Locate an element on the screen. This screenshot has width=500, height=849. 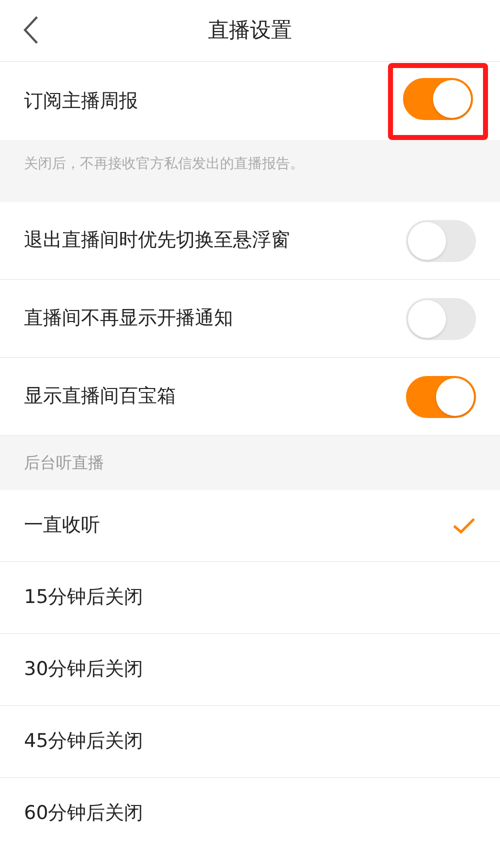
option-row: 15分钟后关闭 is located at coordinates (250, 598).